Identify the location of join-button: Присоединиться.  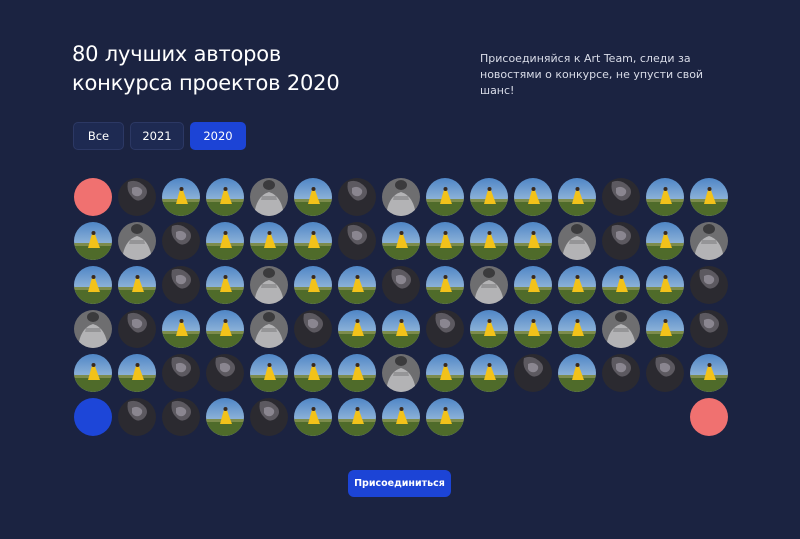
(399, 483).